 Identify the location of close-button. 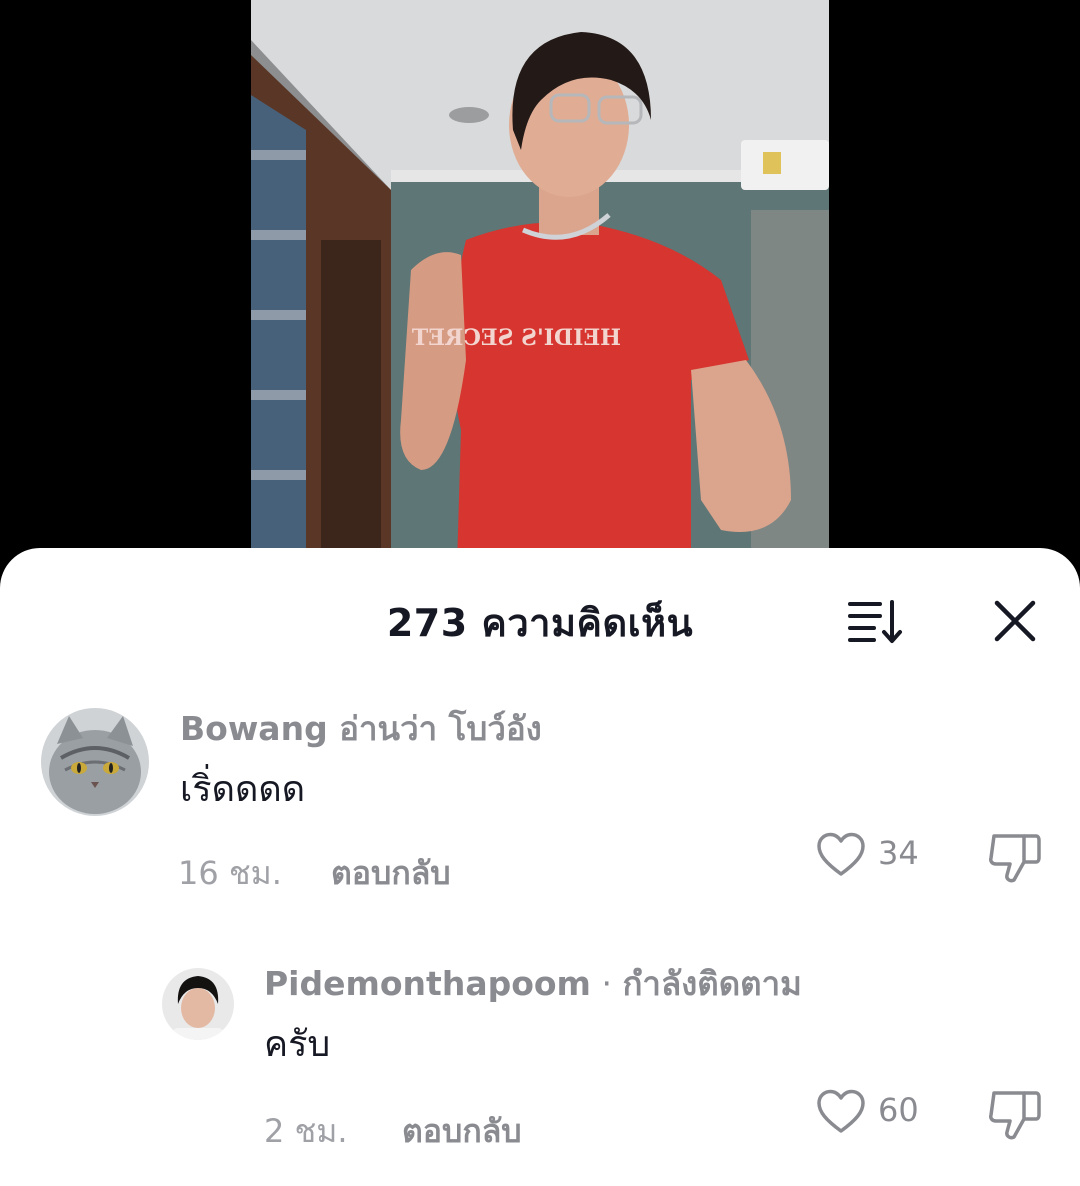
(1015, 621).